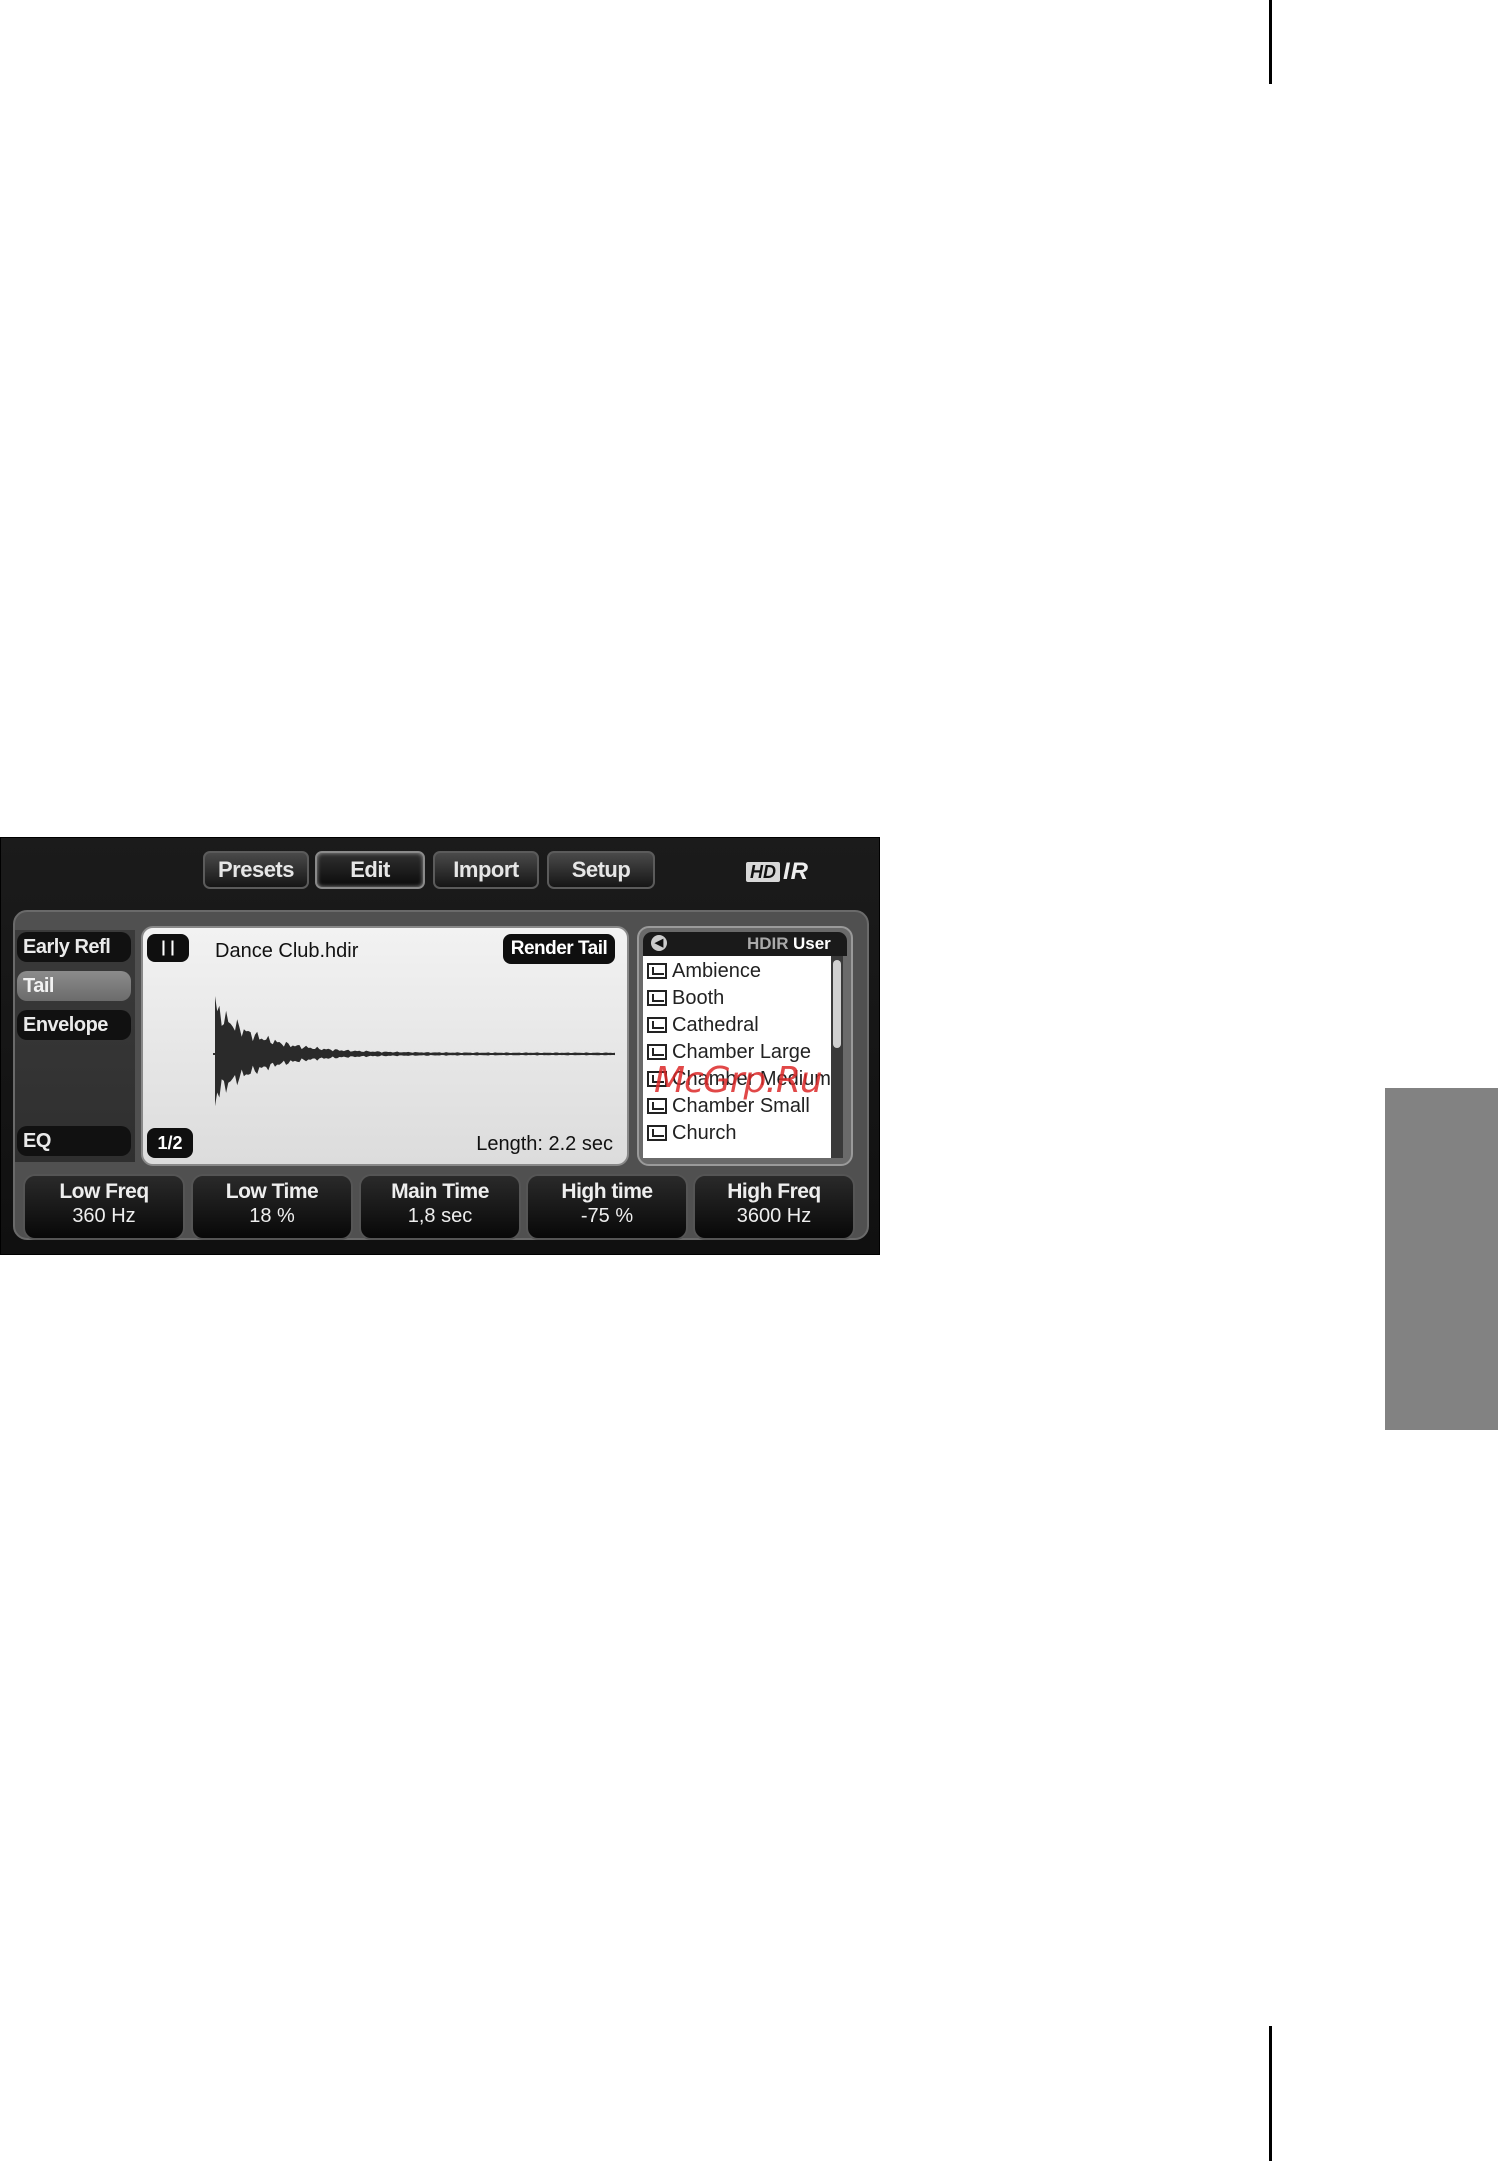 The image size is (1498, 2161). Describe the element at coordinates (716, 970) in the screenshot. I see `list-item-label: Ambience` at that location.